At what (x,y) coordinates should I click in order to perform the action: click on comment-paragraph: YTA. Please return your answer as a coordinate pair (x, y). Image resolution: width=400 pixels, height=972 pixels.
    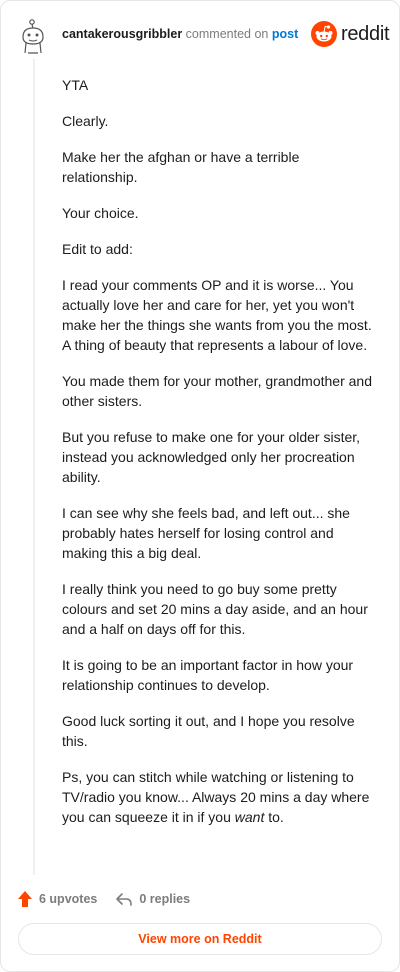
    Looking at the image, I should click on (75, 85).